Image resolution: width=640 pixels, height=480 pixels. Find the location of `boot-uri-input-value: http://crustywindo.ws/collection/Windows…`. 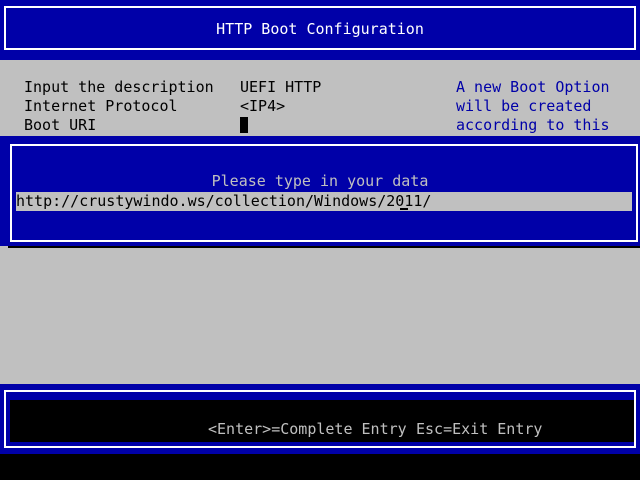

boot-uri-input-value: http://crustywindo.ws/collection/Windows… is located at coordinates (223, 201).